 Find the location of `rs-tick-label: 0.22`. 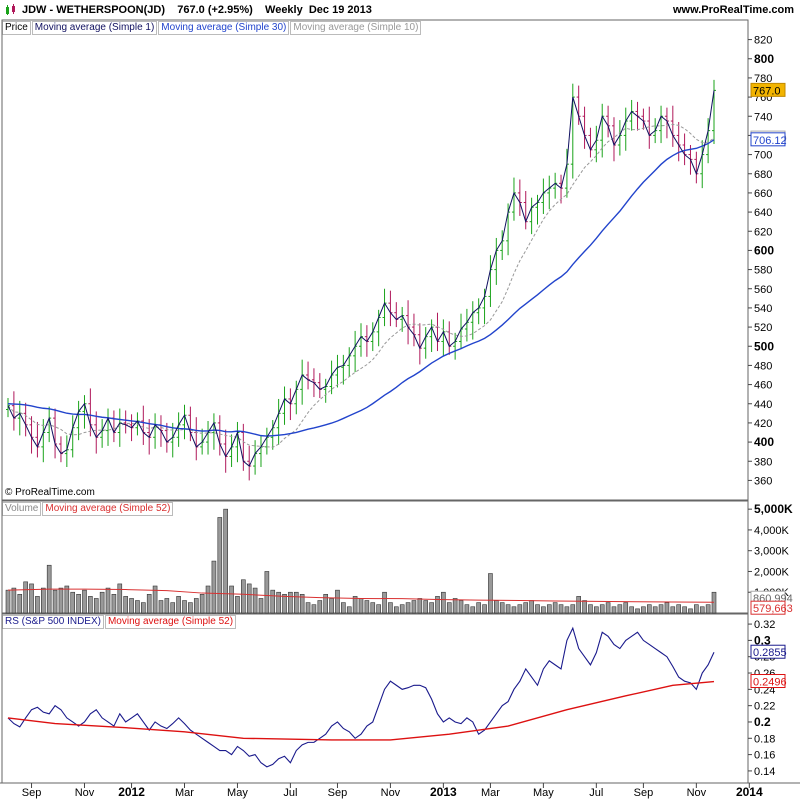

rs-tick-label: 0.22 is located at coordinates (764, 707).